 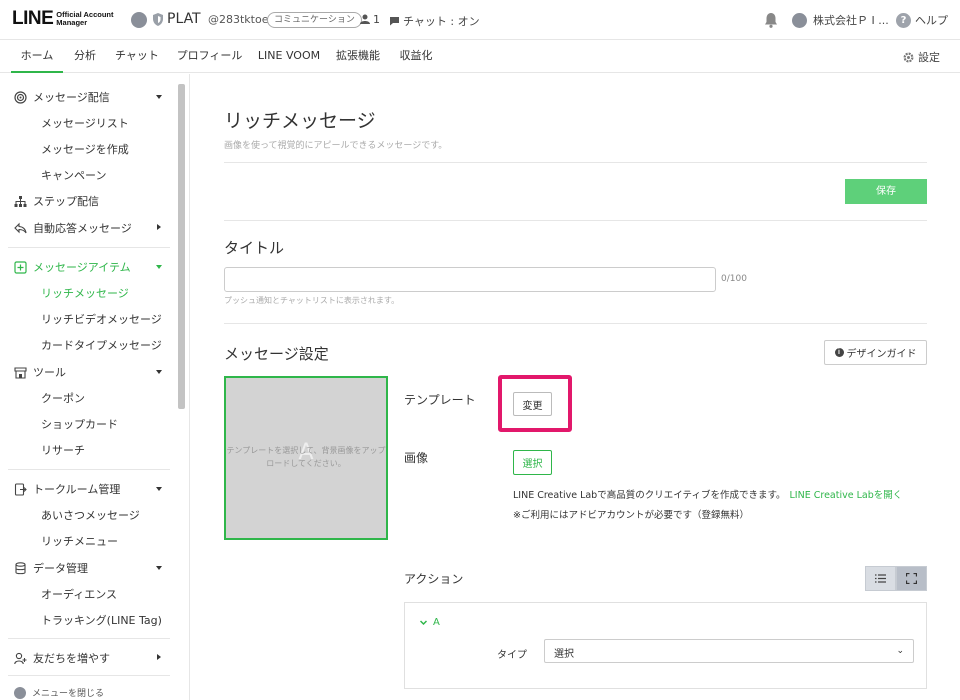 What do you see at coordinates (63, 450) in the screenshot?
I see `nav-research: リサーチ` at bounding box center [63, 450].